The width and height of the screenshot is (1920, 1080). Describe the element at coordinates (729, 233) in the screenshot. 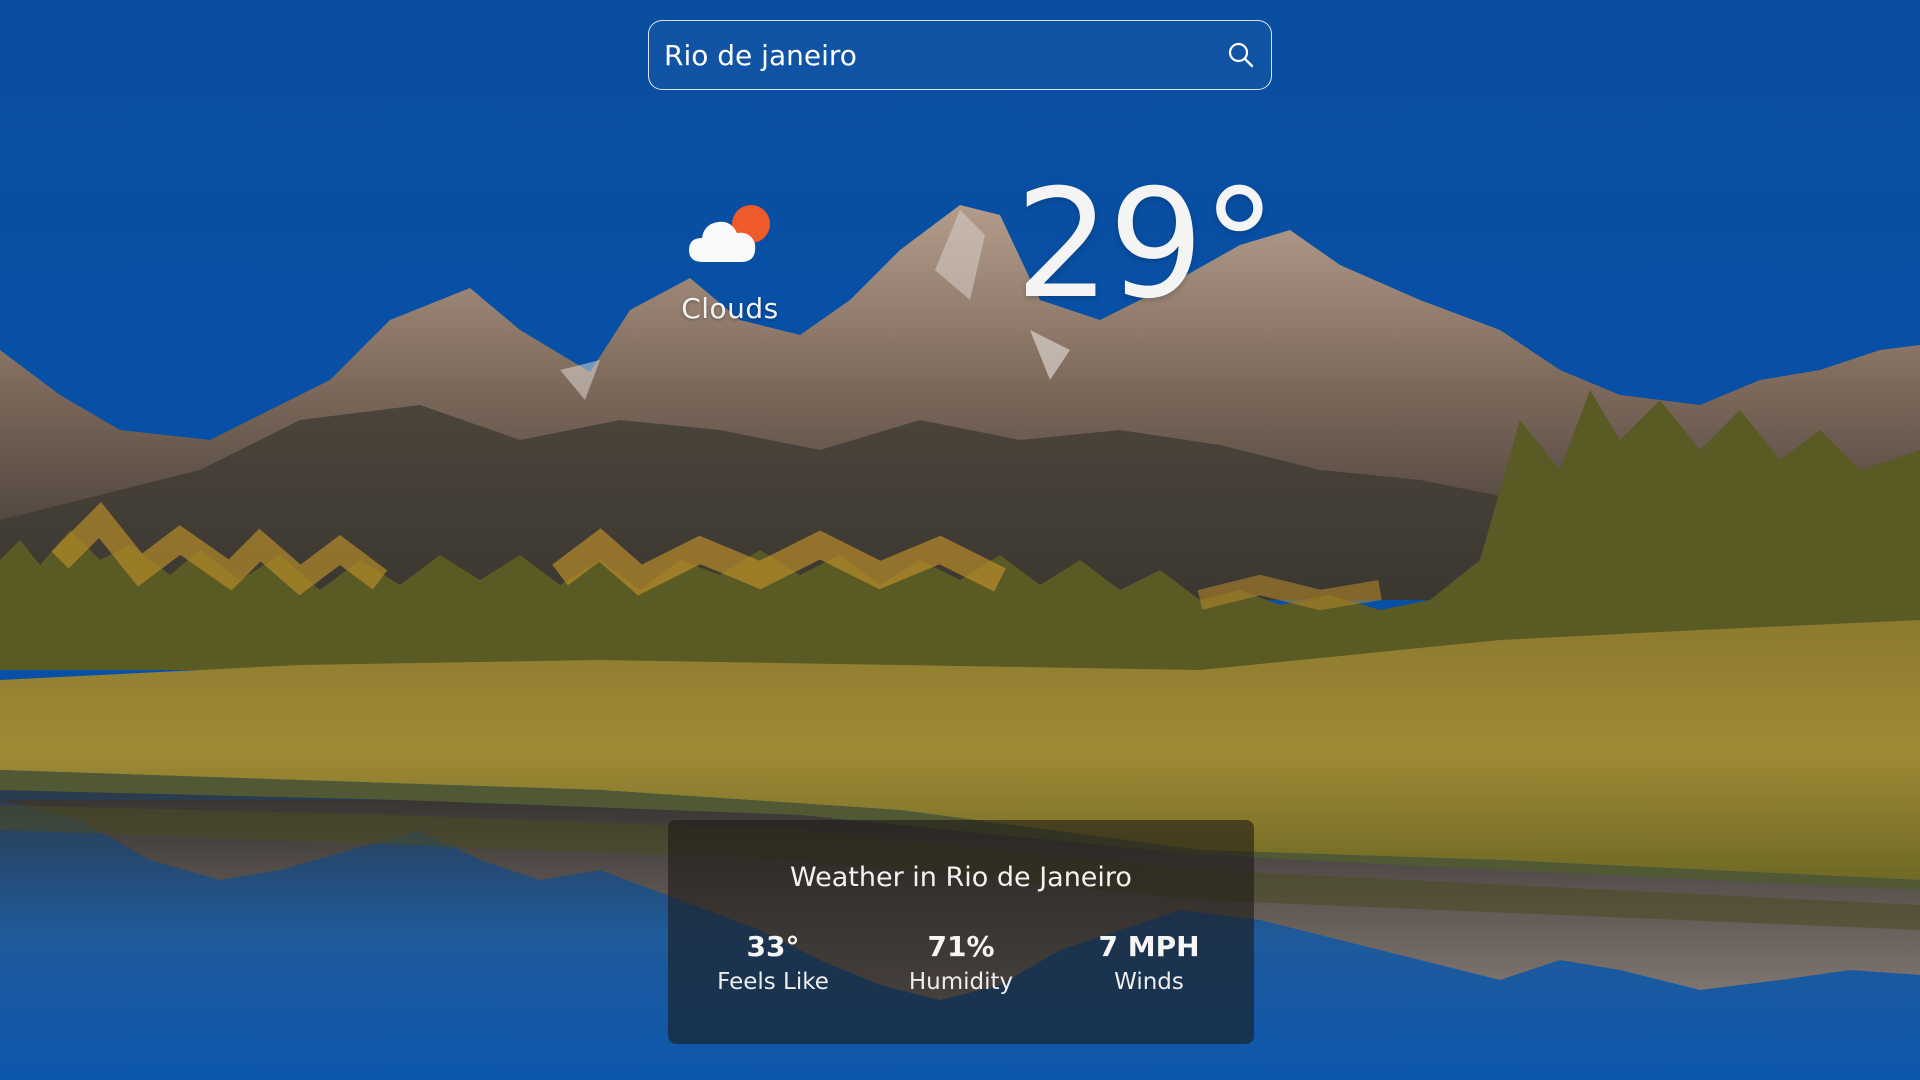

I see `cloud-sun-icon` at that location.